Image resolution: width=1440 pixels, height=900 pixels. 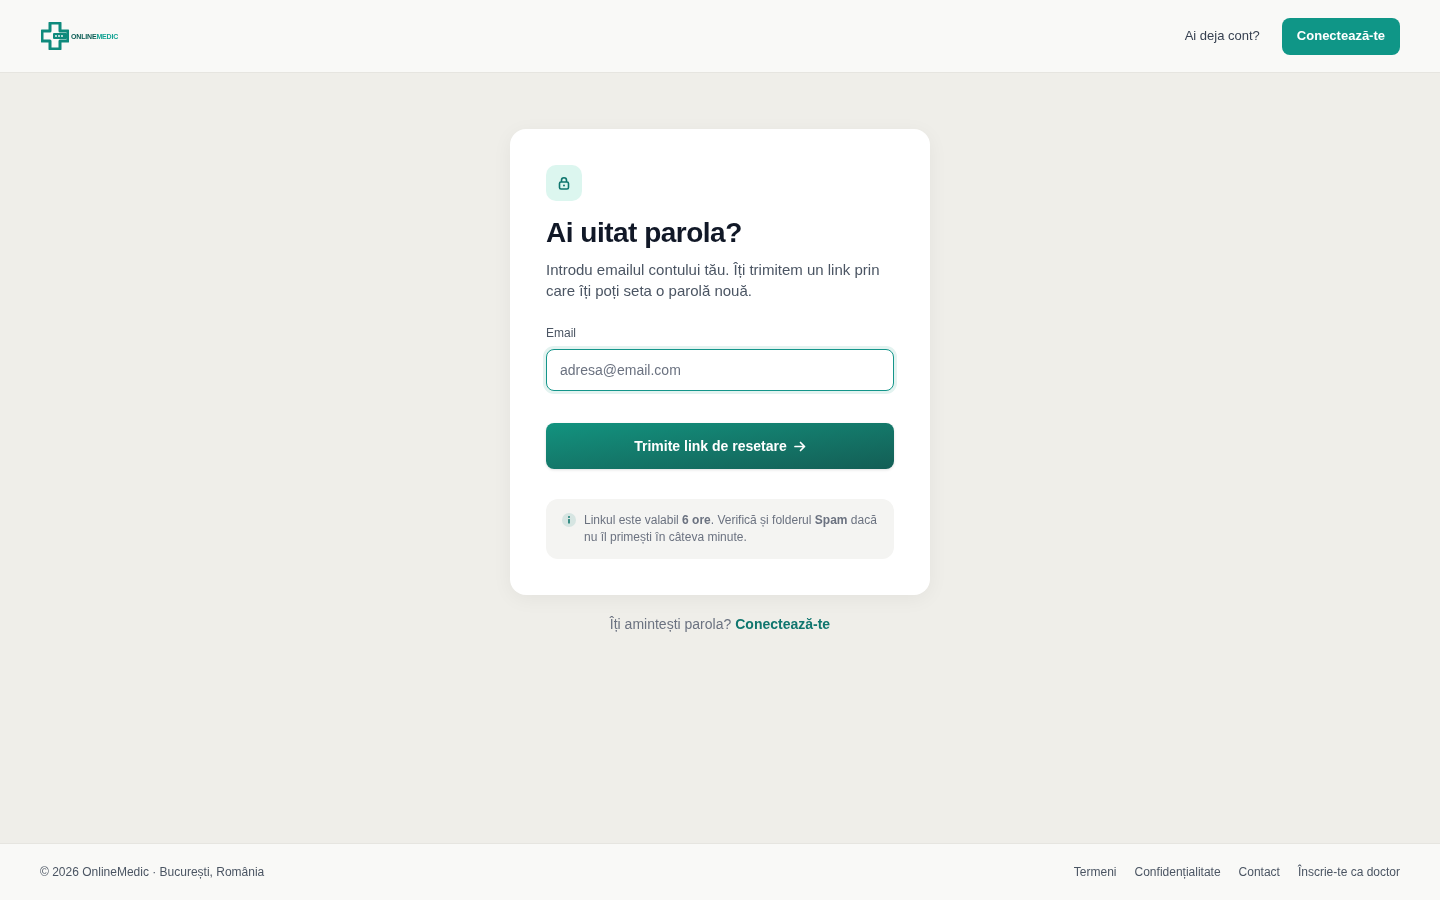 What do you see at coordinates (720, 370) in the screenshot?
I see `email-field: adresa@email.com` at bounding box center [720, 370].